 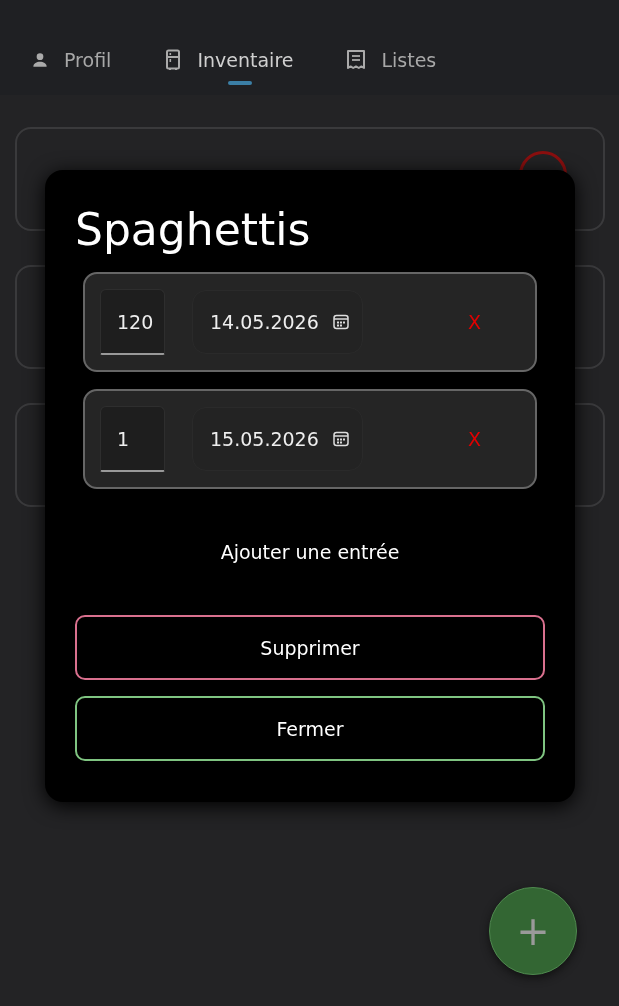 I want to click on tab: Inventaire, so click(x=240, y=60).